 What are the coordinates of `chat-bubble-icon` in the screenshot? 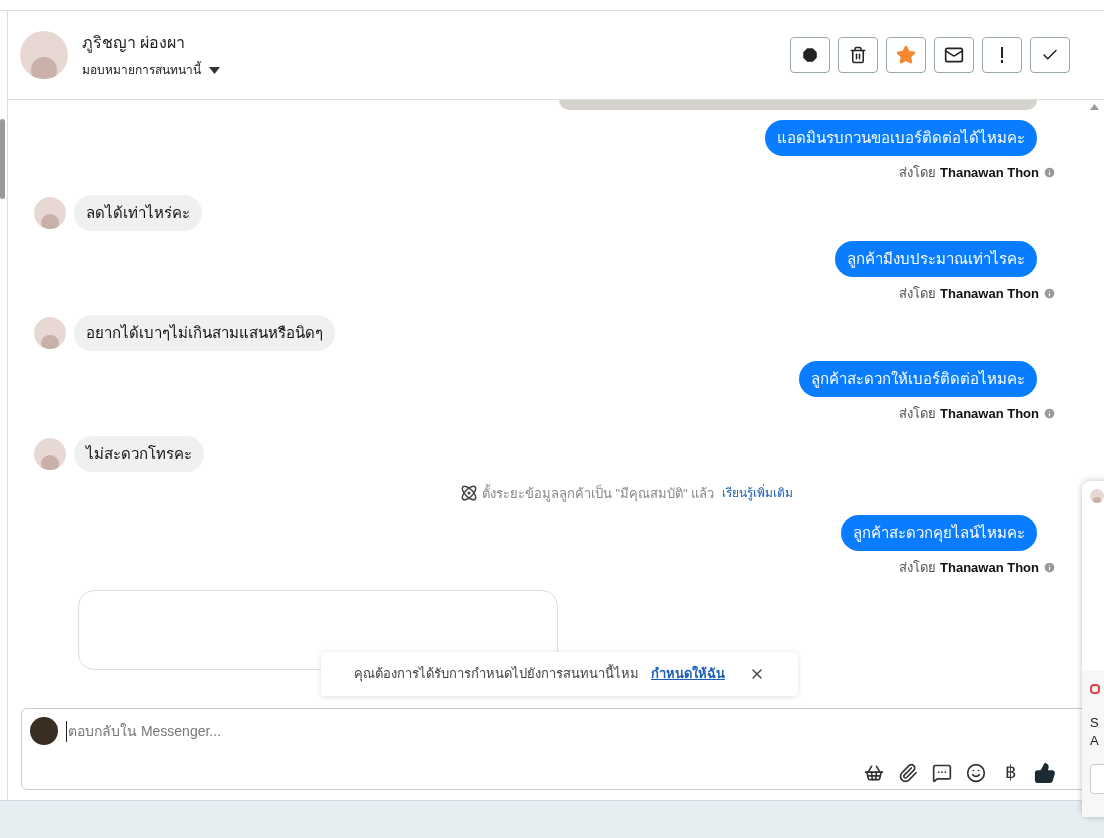 It's located at (942, 772).